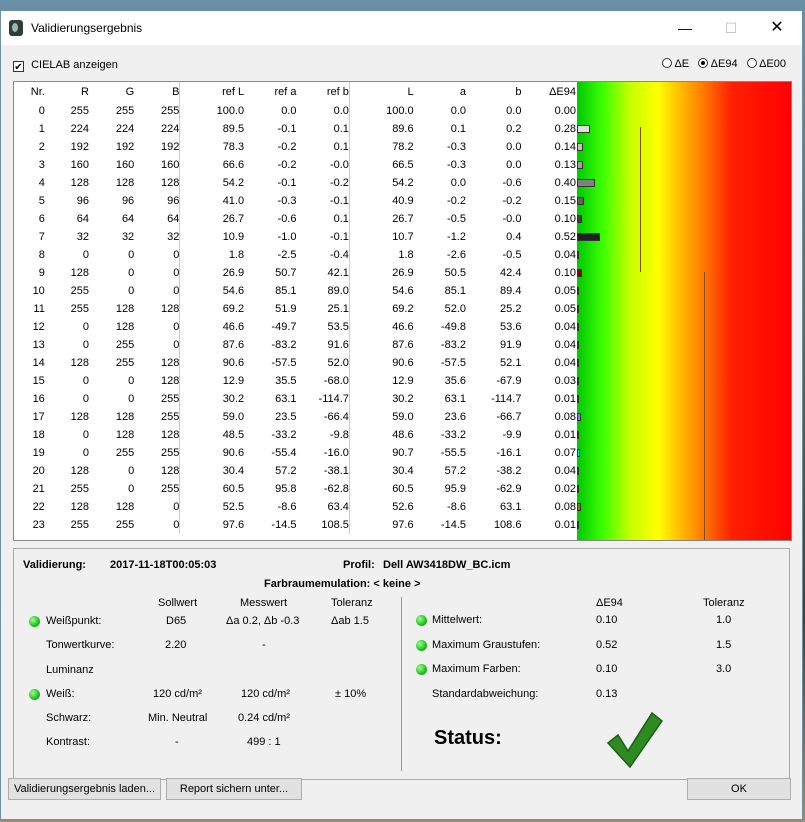  What do you see at coordinates (339, 165) in the screenshot?
I see `cell-ref-b: -0.0` at bounding box center [339, 165].